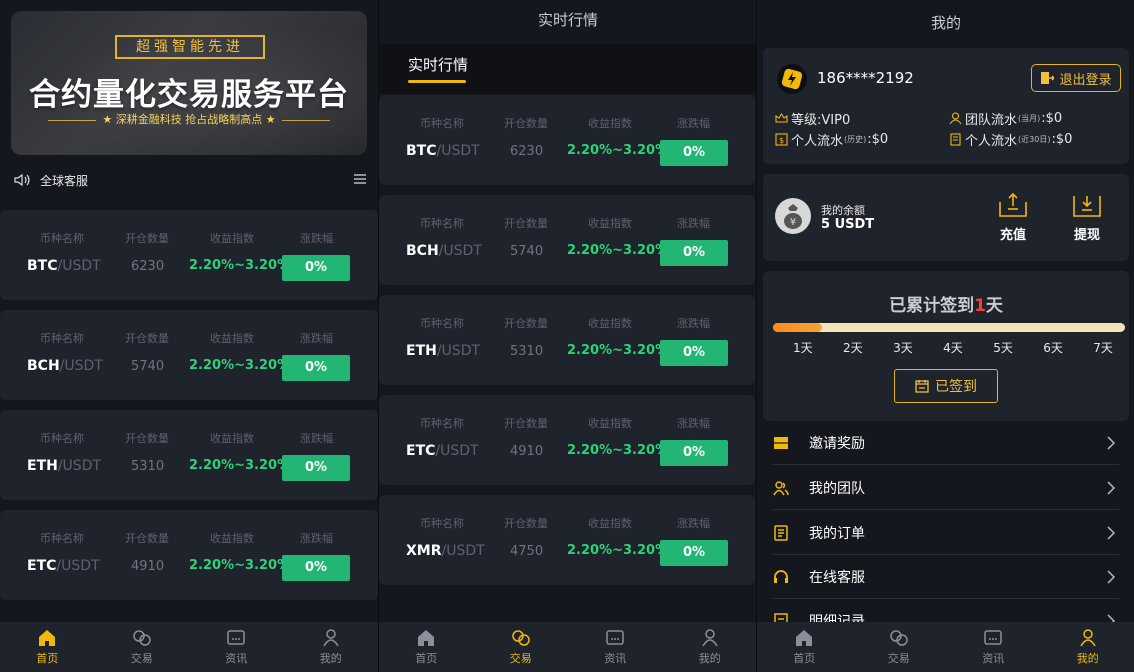 This screenshot has width=1134, height=672. Describe the element at coordinates (946, 577) in the screenshot. I see `menu-support: 在线客服` at that location.